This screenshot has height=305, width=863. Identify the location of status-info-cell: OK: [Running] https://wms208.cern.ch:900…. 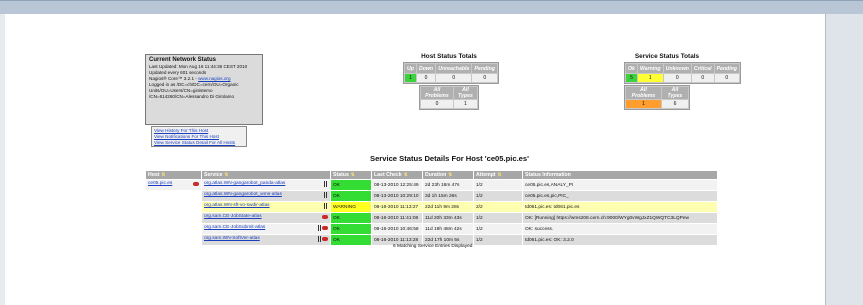
(620, 218).